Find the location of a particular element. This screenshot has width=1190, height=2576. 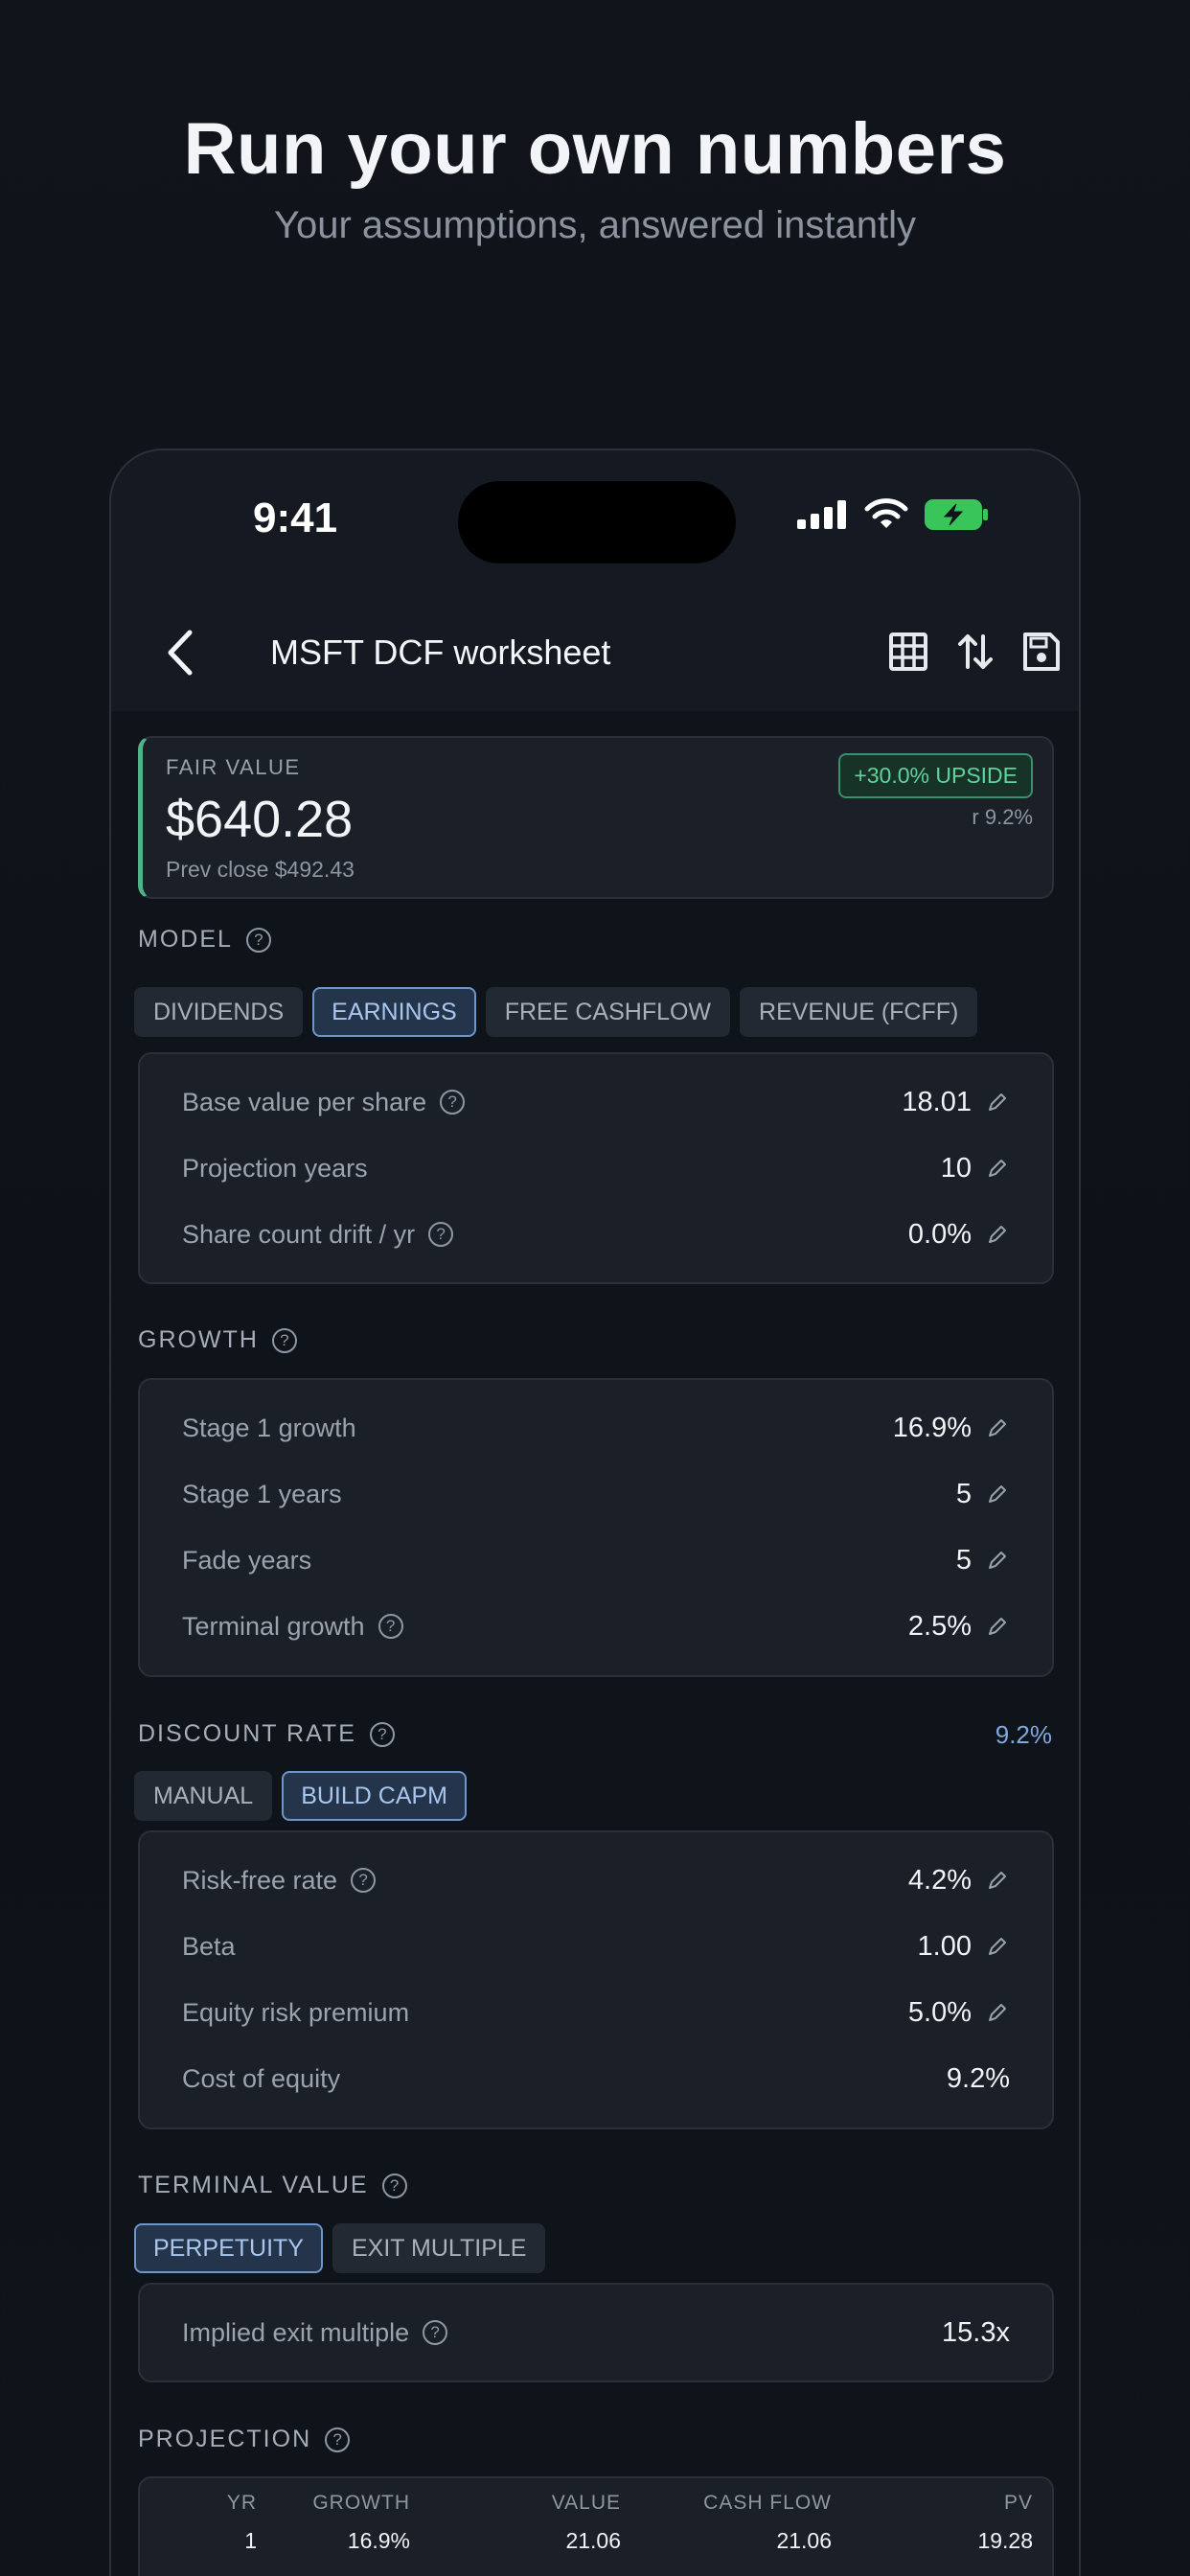

field-value: 2.5% is located at coordinates (940, 1626).